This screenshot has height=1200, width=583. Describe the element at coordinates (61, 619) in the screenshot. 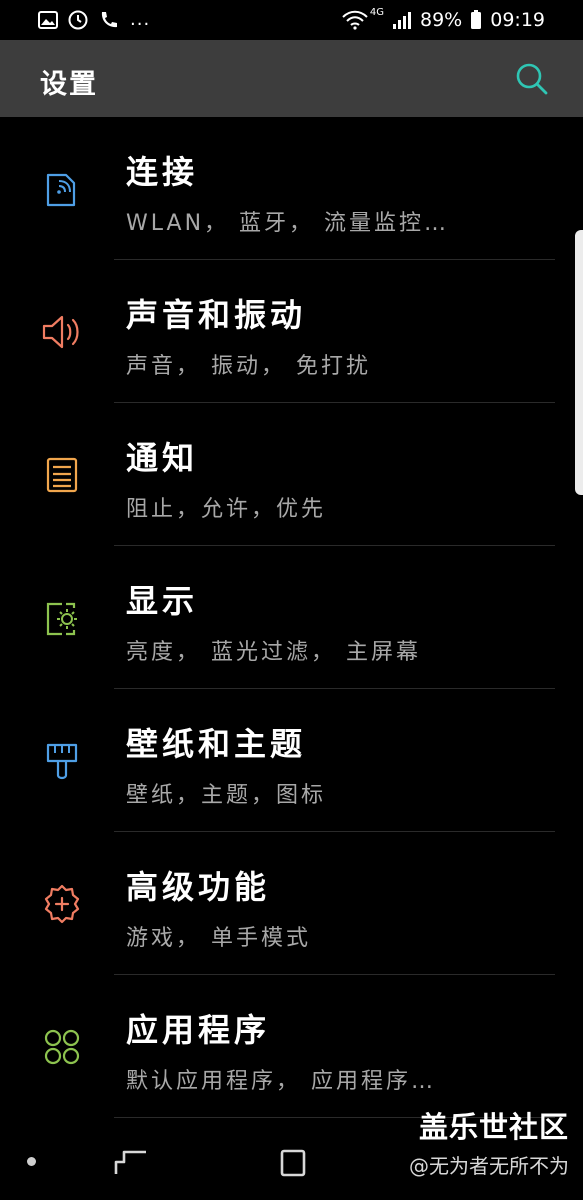

I see `display-icon` at that location.